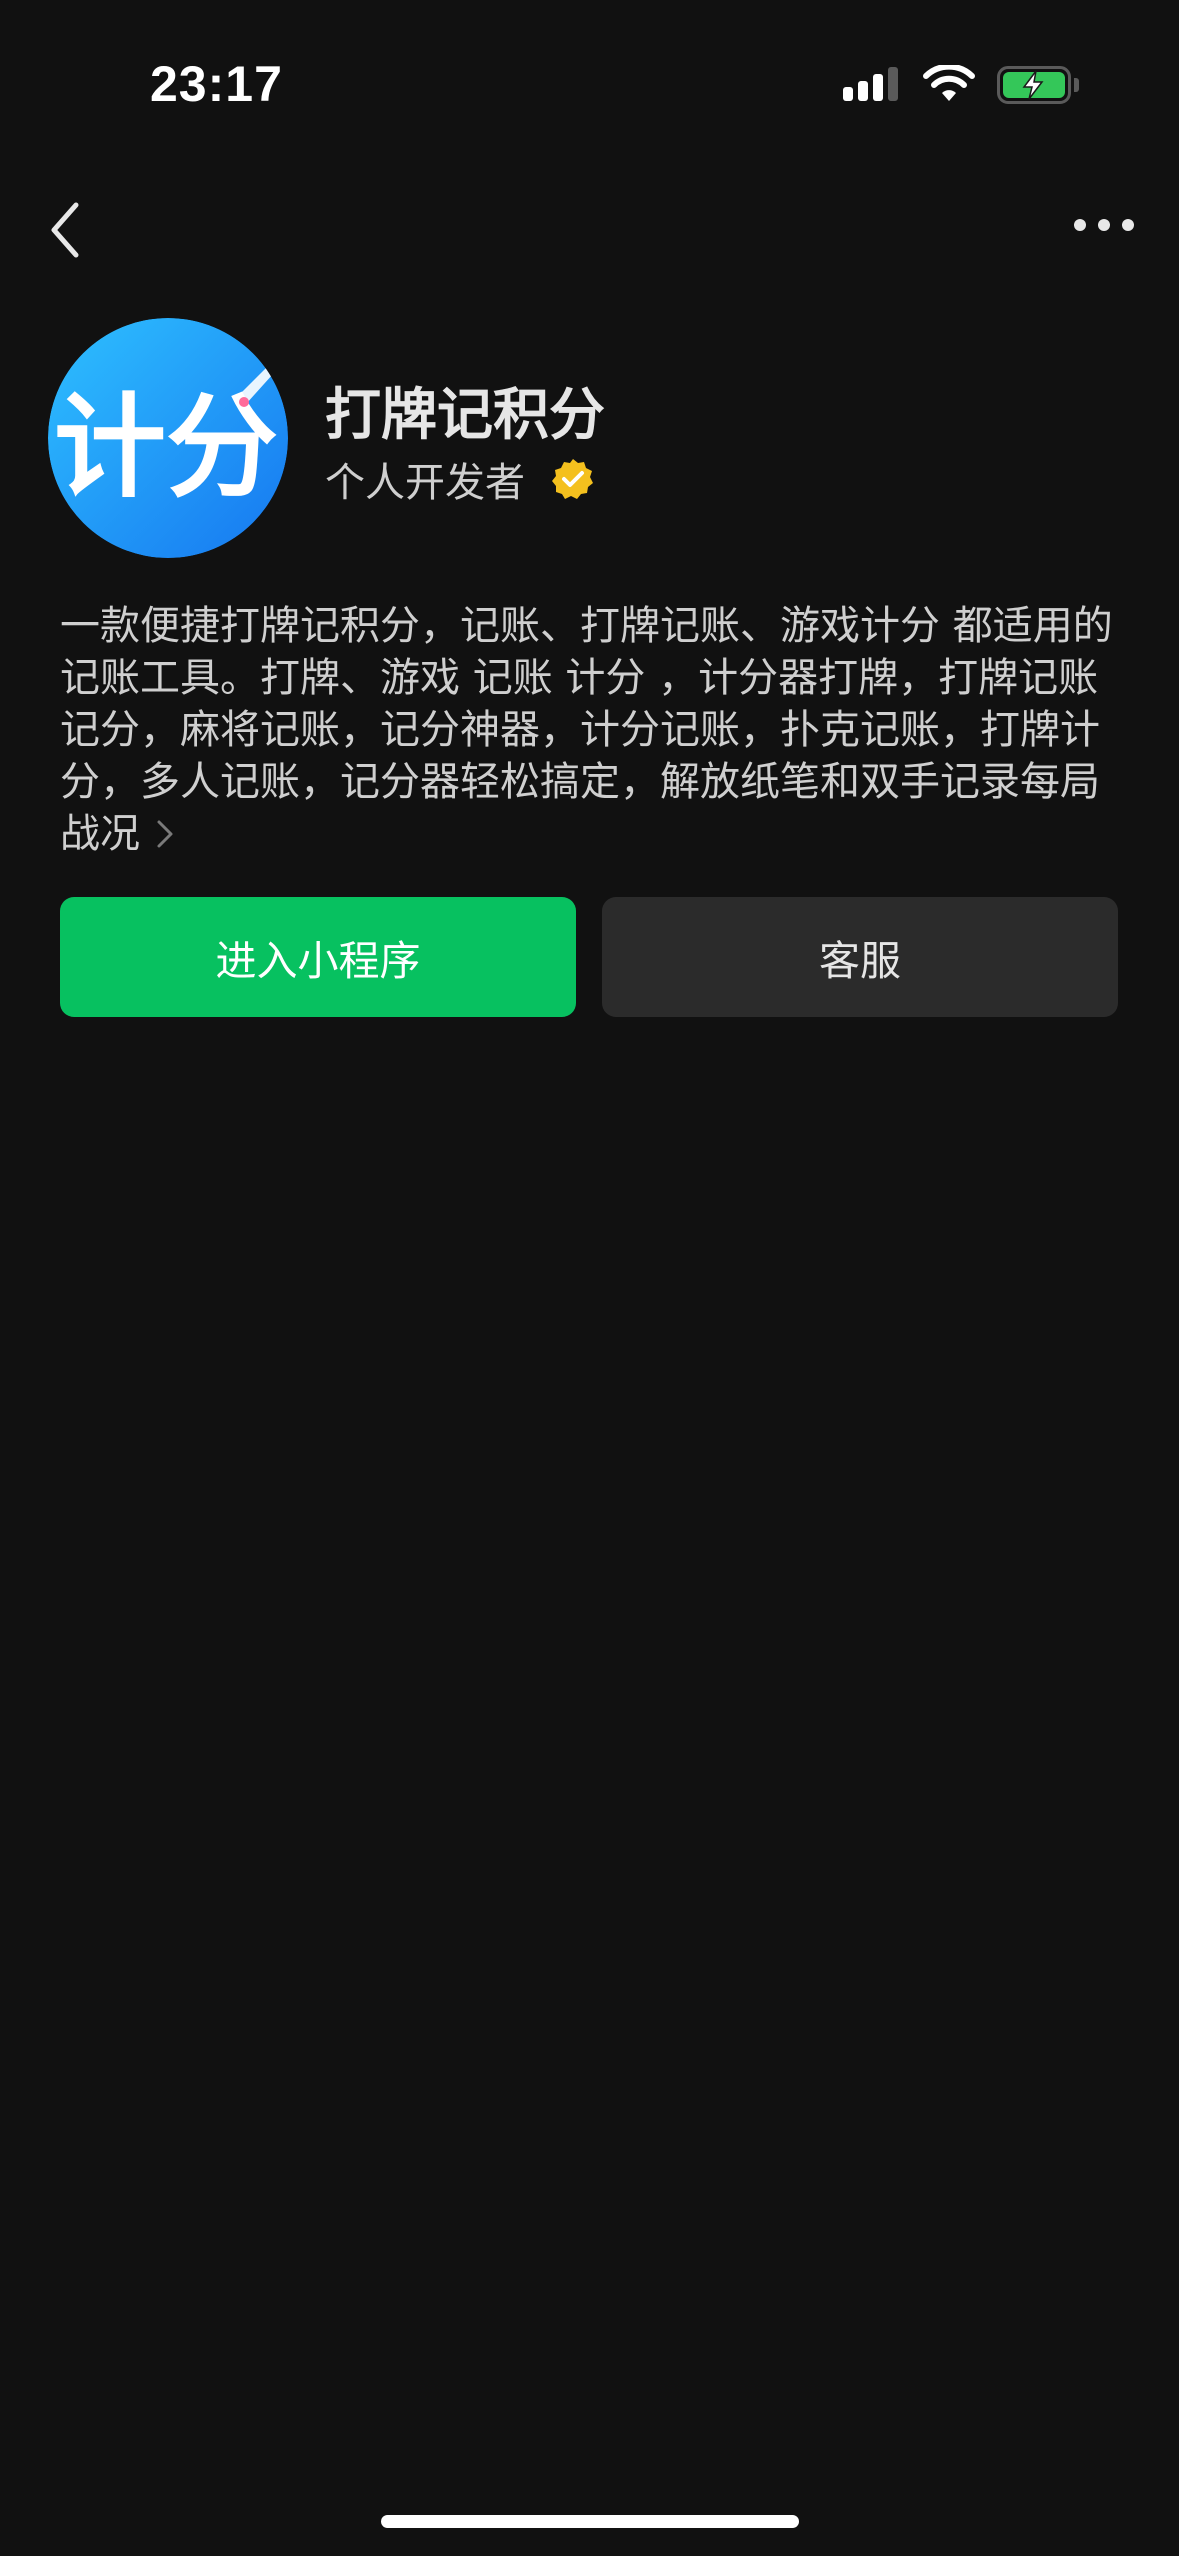  I want to click on more-button, so click(1104, 225).